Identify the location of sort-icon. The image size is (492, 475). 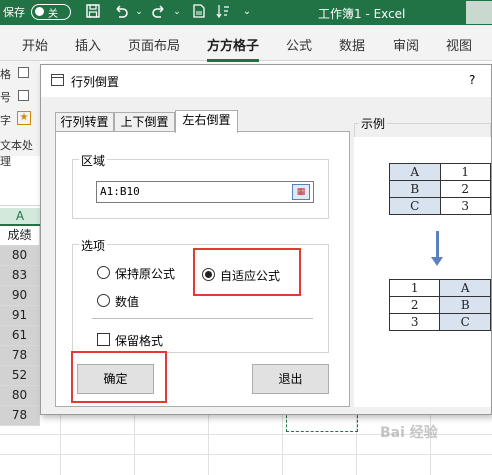
(223, 12).